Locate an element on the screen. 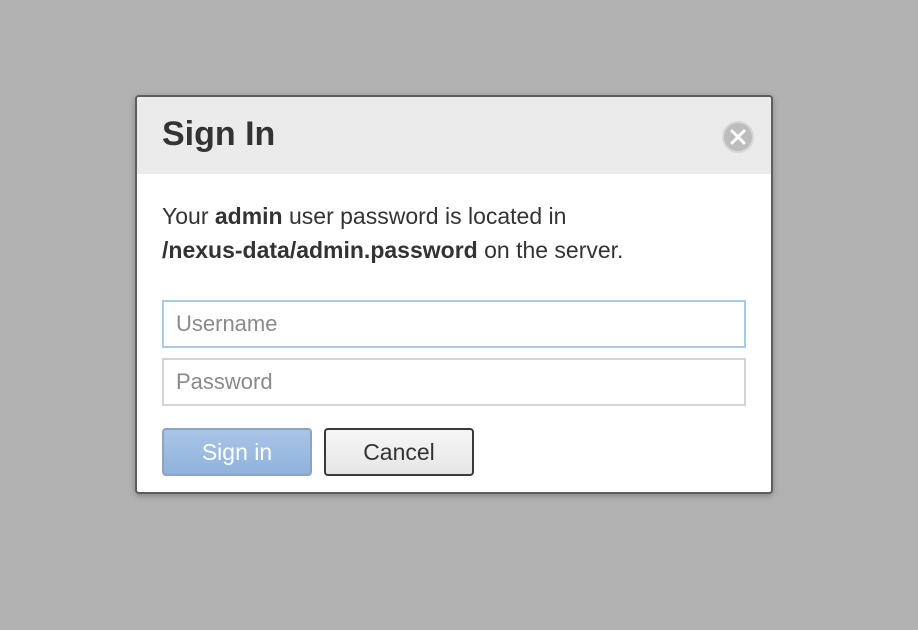 The height and width of the screenshot is (630, 918). message-text: on the server. is located at coordinates (550, 250).